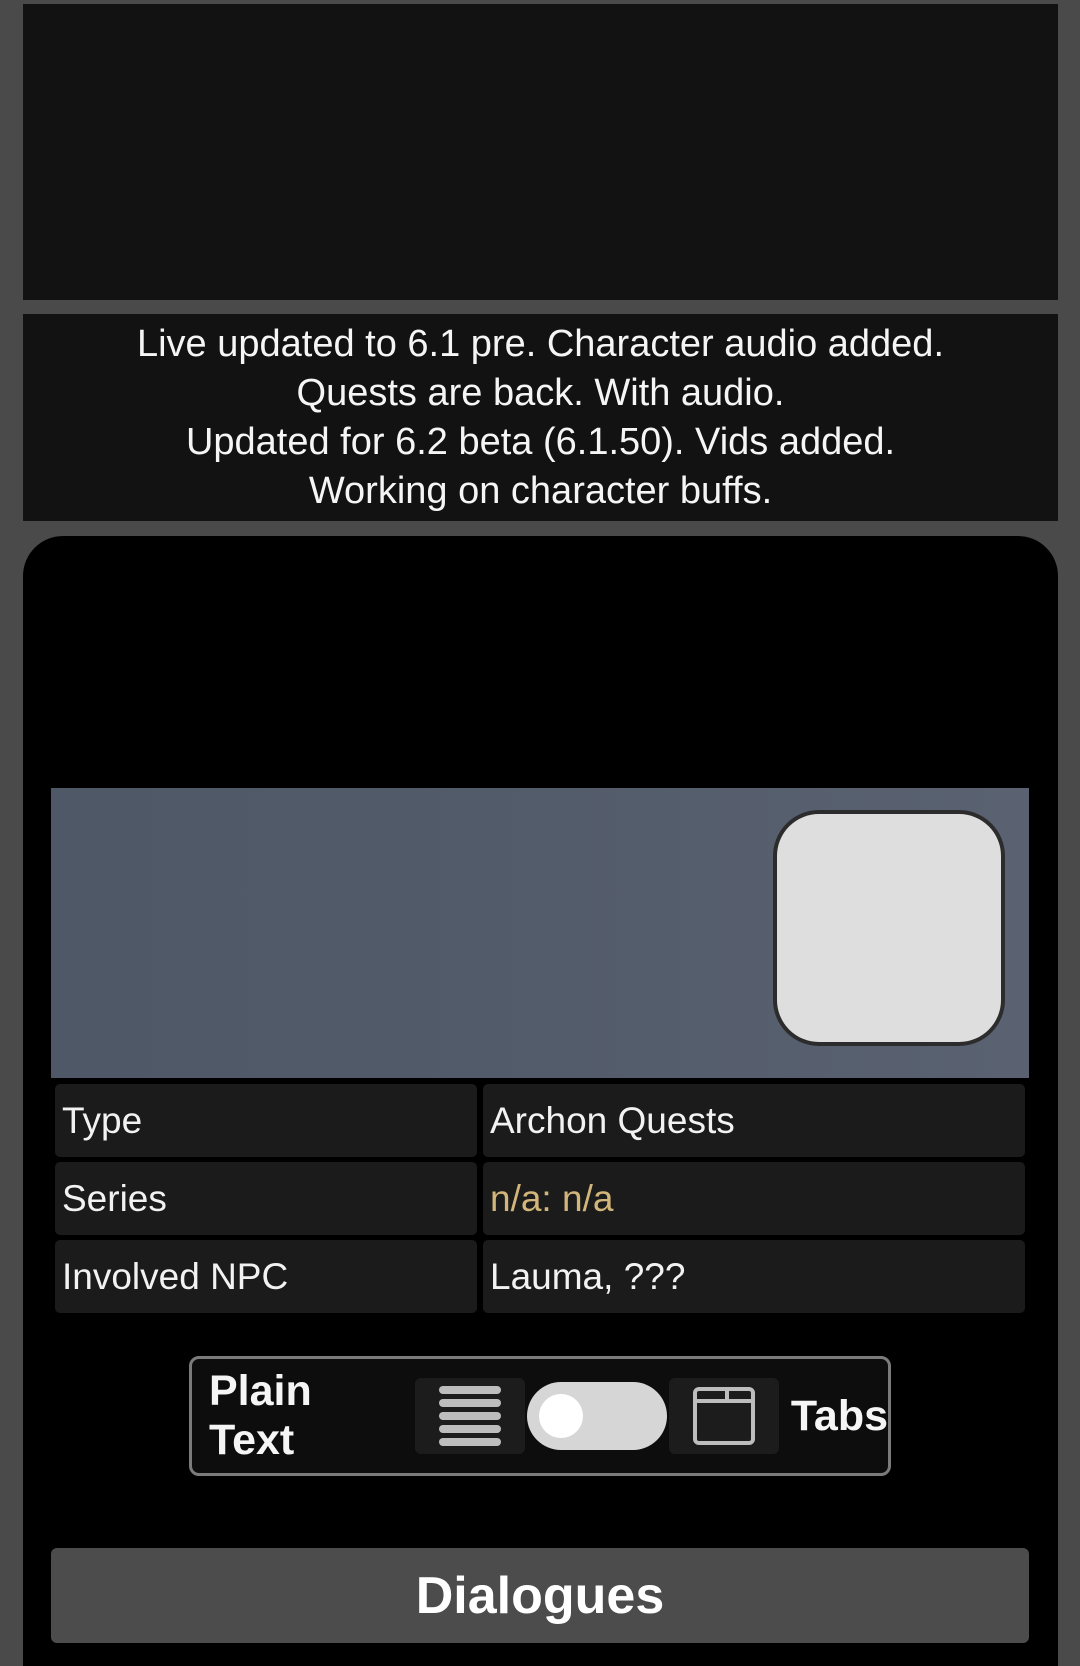 The image size is (1080, 1666). Describe the element at coordinates (266, 1276) in the screenshot. I see `involved-npc-label: Involved NPC` at that location.